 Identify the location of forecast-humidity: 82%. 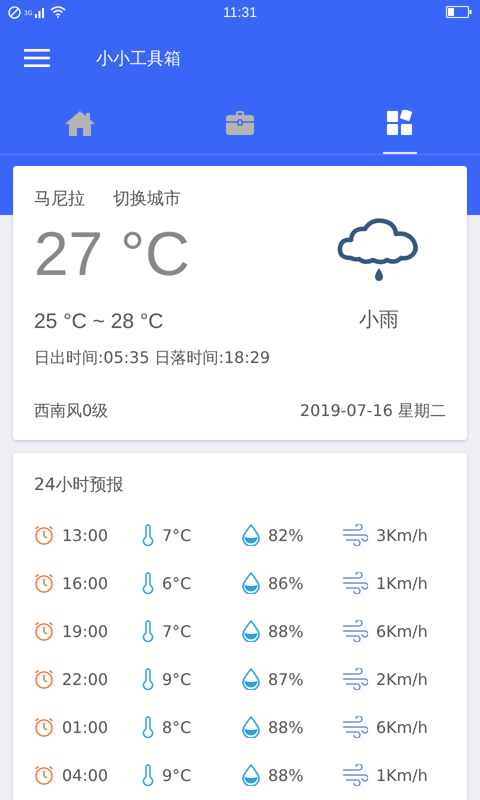
(286, 535).